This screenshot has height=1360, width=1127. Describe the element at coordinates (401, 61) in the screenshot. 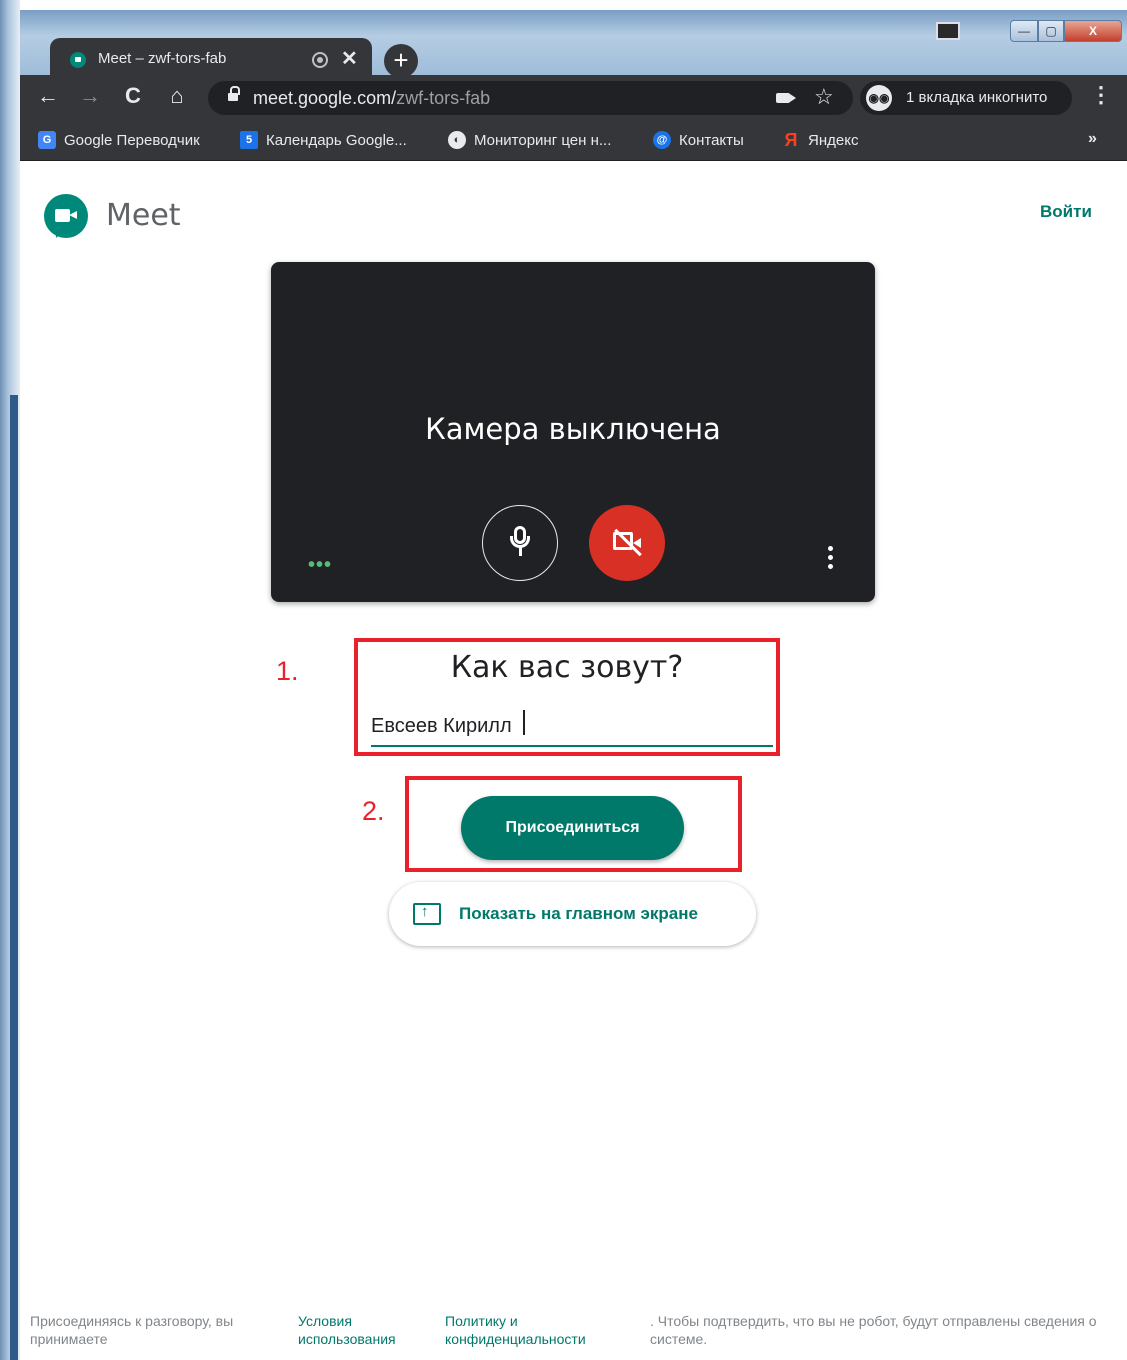

I see `new-tab-button: +` at that location.